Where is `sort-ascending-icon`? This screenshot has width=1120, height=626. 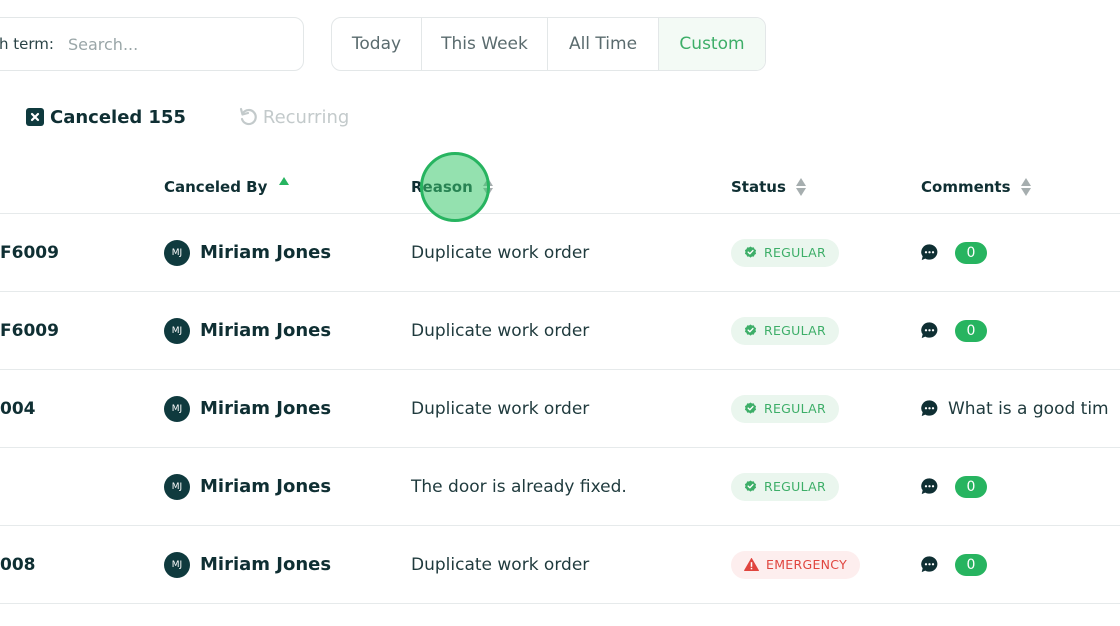 sort-ascending-icon is located at coordinates (284, 181).